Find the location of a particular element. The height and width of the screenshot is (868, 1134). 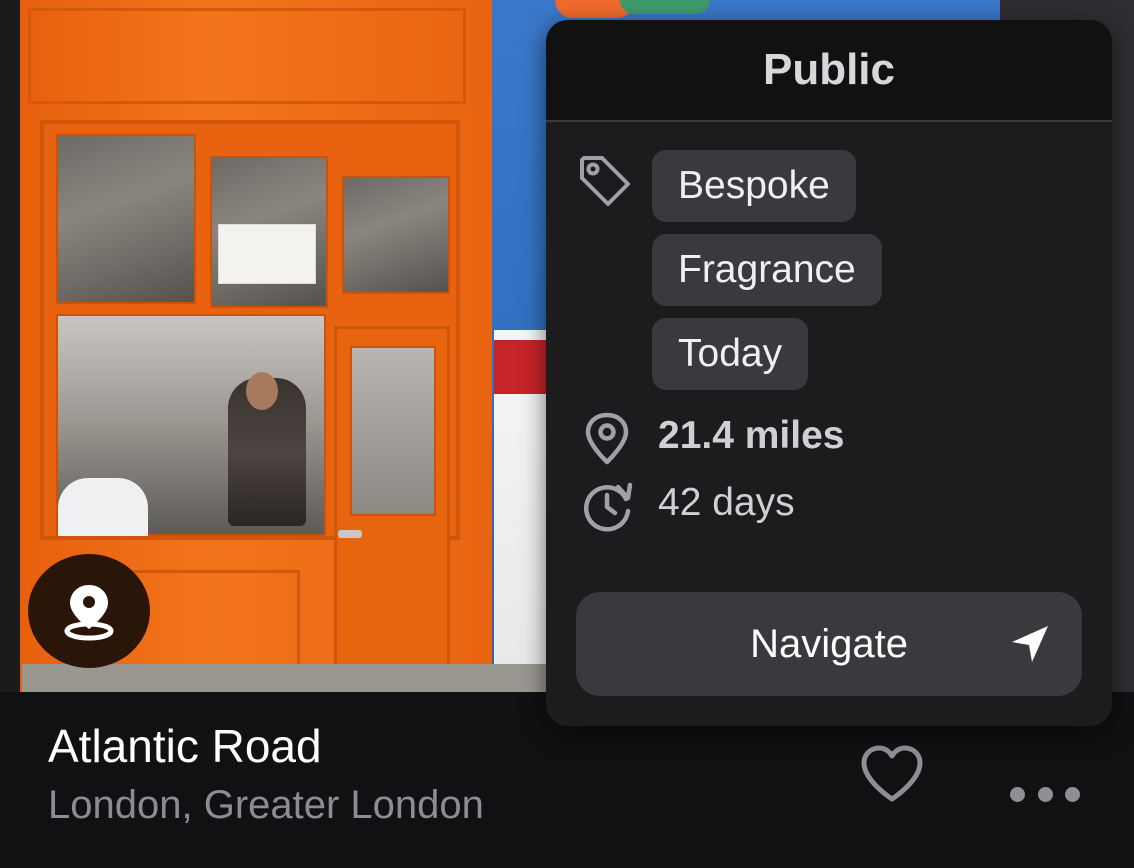

more-button is located at coordinates (1045, 794).